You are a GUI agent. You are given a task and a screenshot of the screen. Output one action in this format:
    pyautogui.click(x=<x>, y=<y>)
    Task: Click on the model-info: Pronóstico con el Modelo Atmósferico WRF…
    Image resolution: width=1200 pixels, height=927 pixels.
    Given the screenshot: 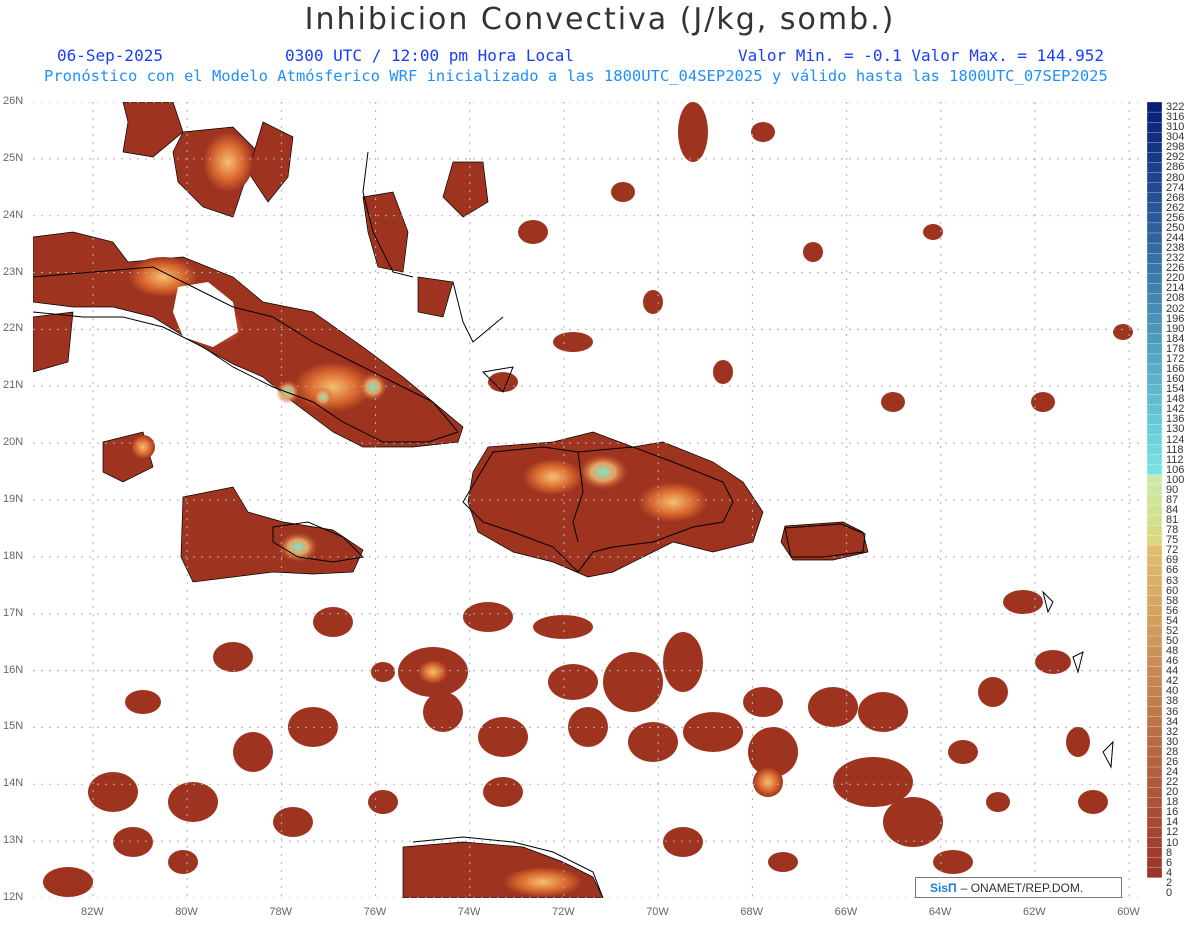 What is the action you would take?
    pyautogui.click(x=576, y=76)
    